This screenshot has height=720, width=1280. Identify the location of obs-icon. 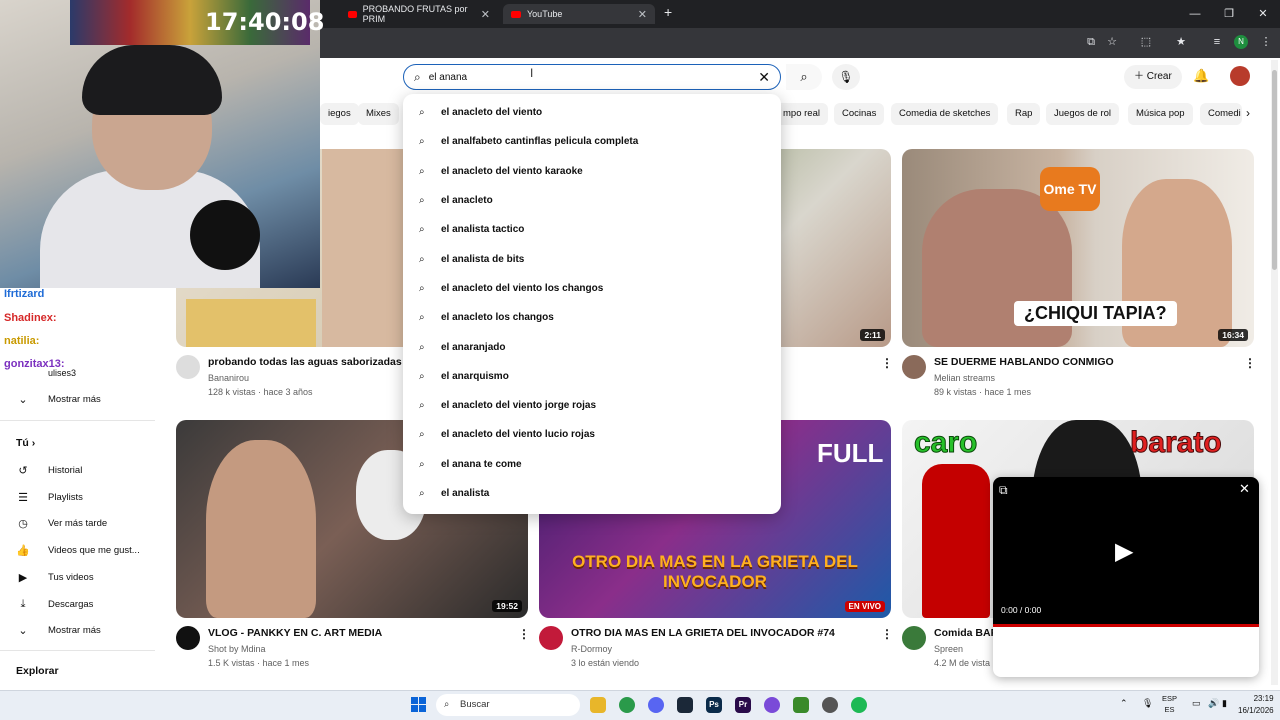
(830, 705).